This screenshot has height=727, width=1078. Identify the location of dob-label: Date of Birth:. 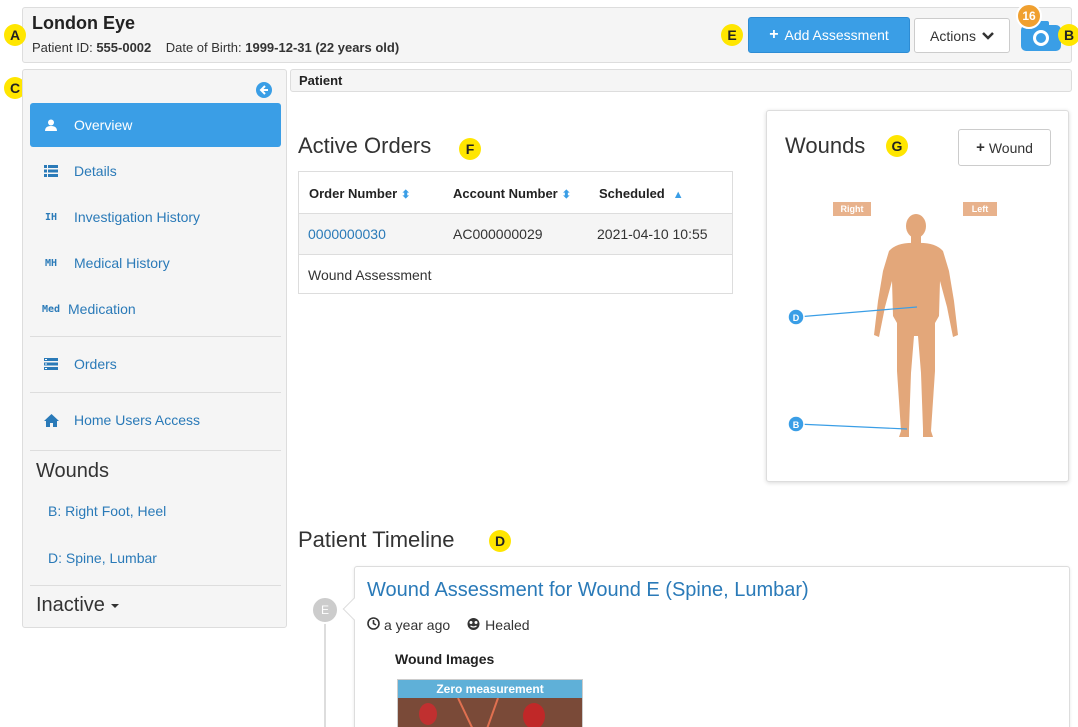
(203, 47).